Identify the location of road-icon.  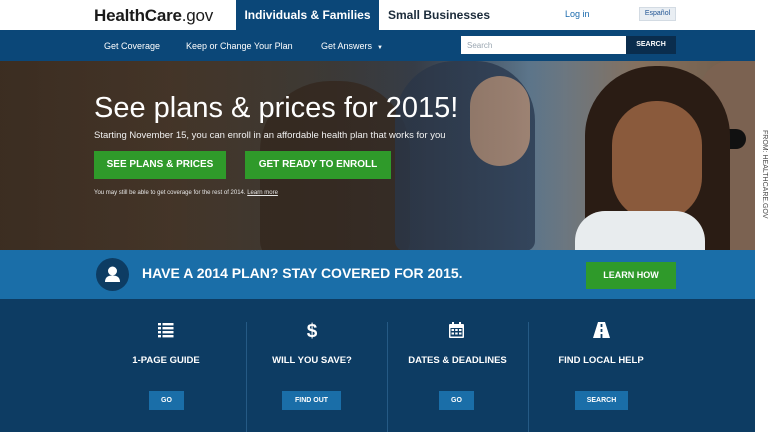
(601, 332).